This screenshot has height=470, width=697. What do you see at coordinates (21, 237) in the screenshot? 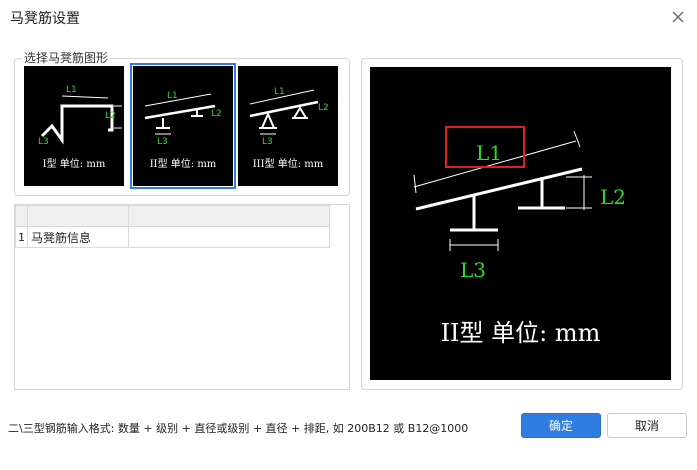
I see `row-index: 1` at bounding box center [21, 237].